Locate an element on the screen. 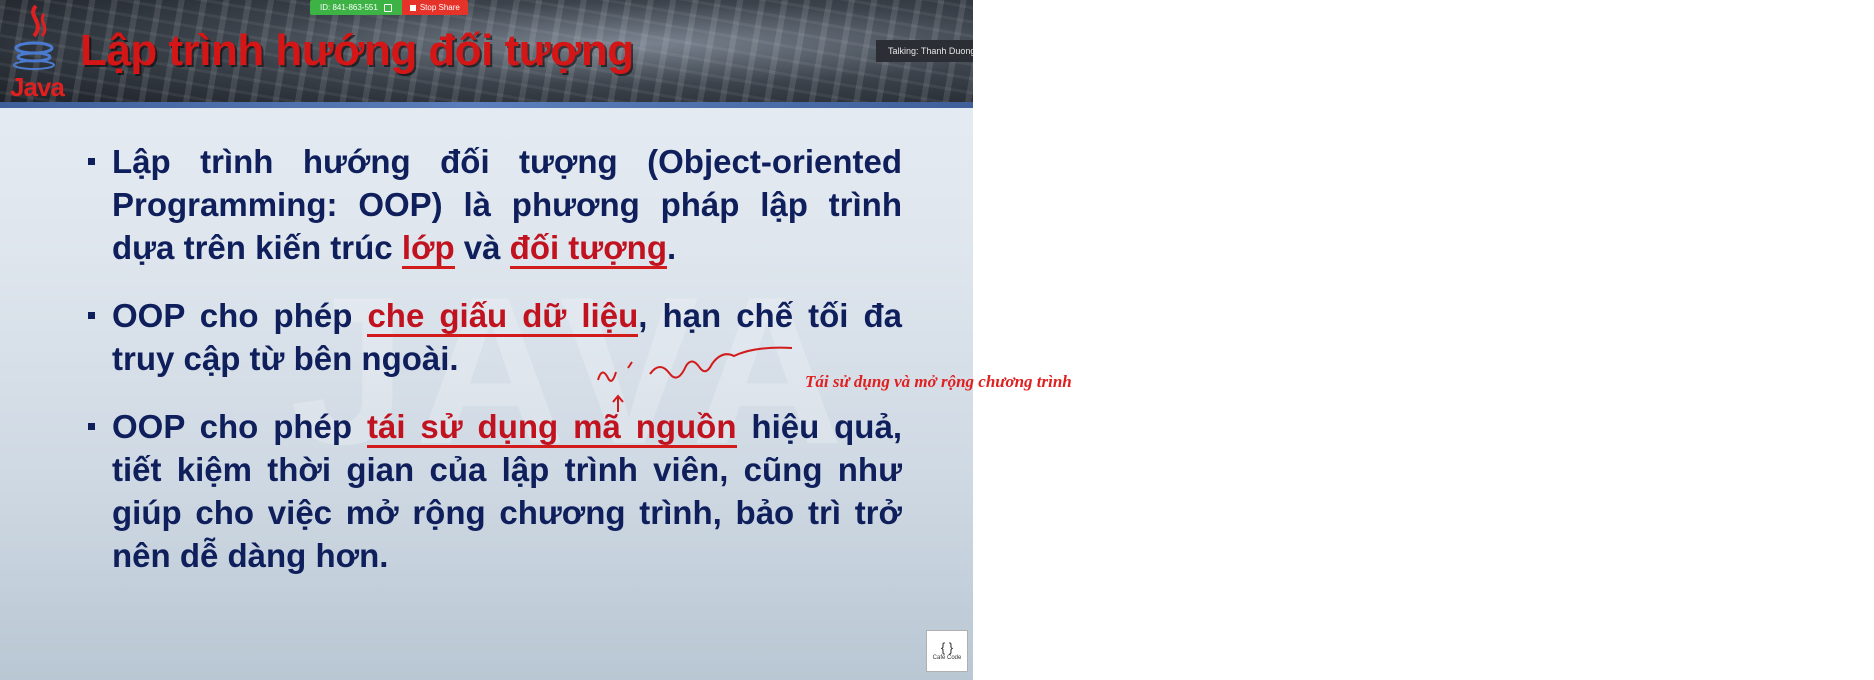 This screenshot has width=1874, height=680. meeting-id-badge: ID: 841-863-551 is located at coordinates (356, 7).